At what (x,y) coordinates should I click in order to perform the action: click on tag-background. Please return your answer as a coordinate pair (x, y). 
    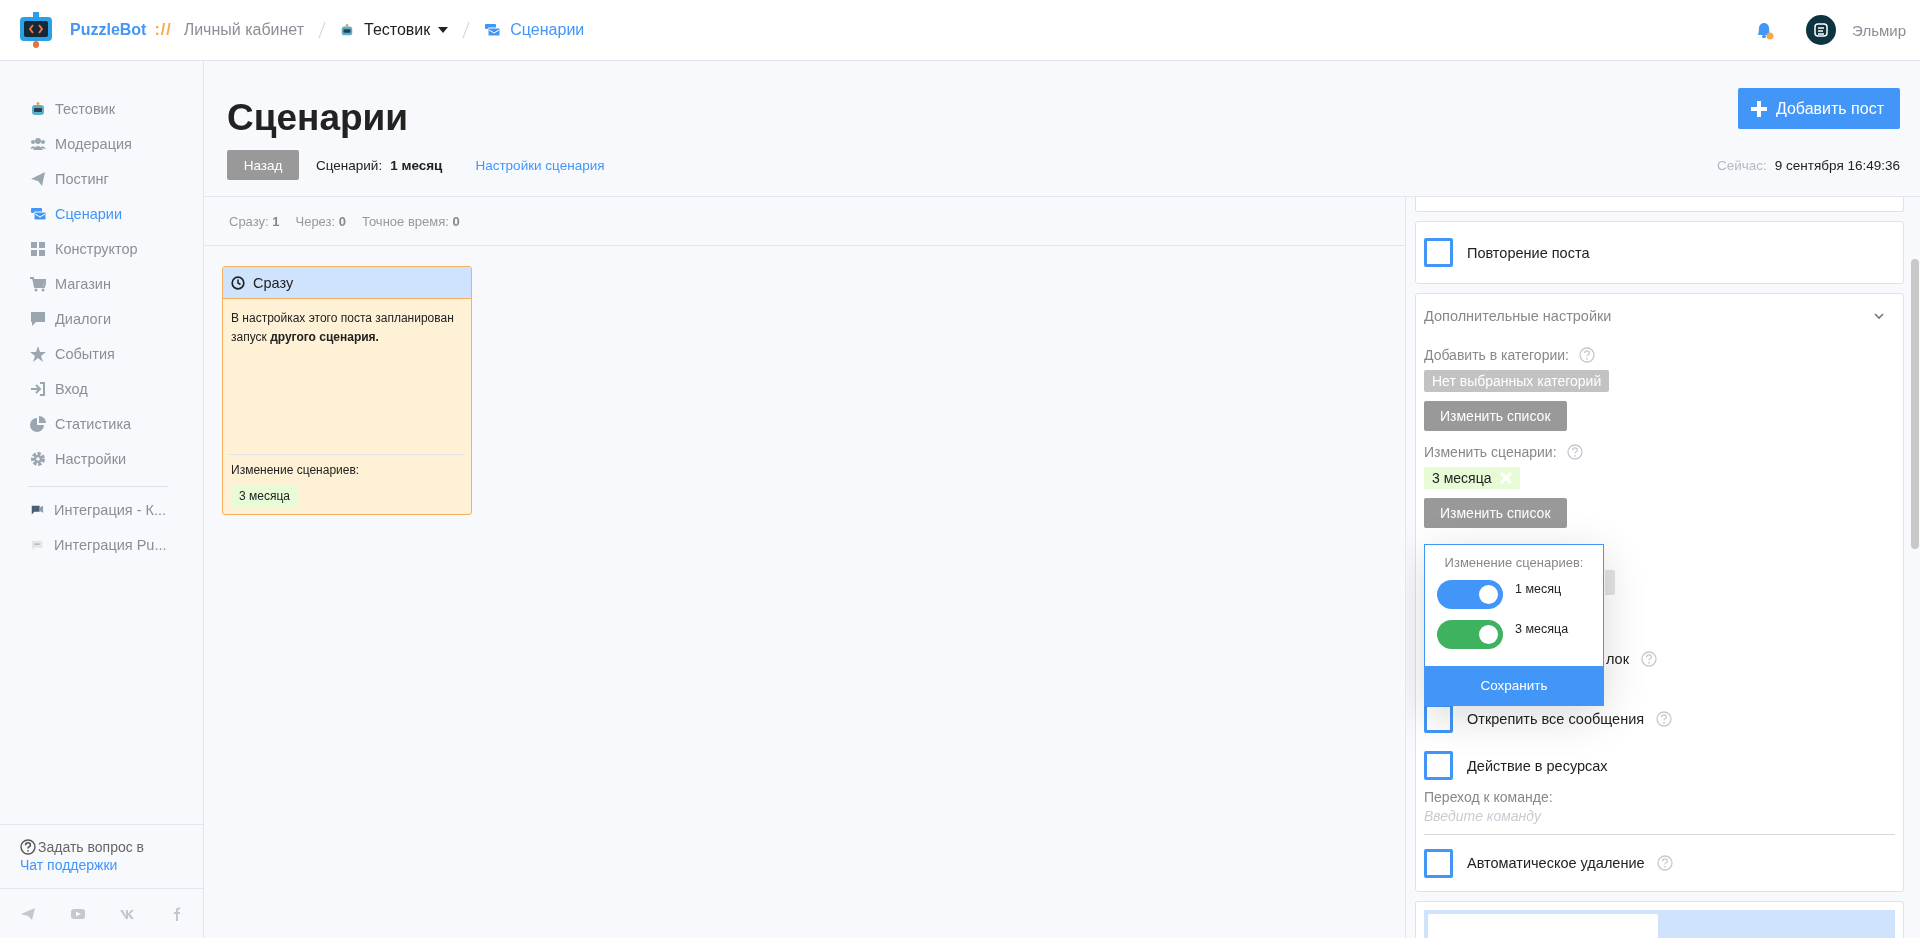
    Looking at the image, I should click on (1610, 582).